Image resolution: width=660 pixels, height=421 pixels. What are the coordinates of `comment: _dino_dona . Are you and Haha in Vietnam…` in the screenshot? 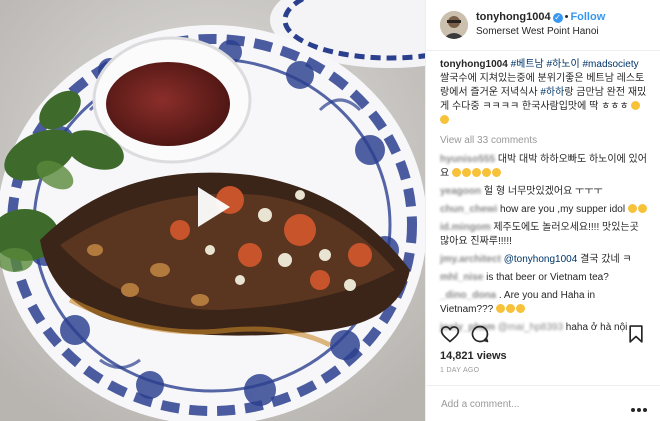 It's located at (544, 303).